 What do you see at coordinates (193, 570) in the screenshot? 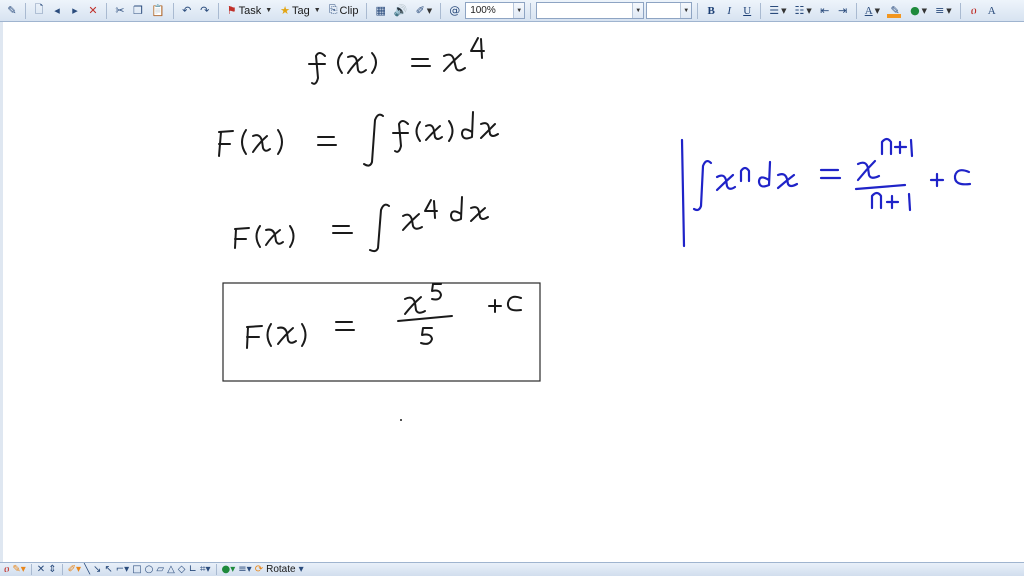
I see `graph-axis-icon: ∟` at bounding box center [193, 570].